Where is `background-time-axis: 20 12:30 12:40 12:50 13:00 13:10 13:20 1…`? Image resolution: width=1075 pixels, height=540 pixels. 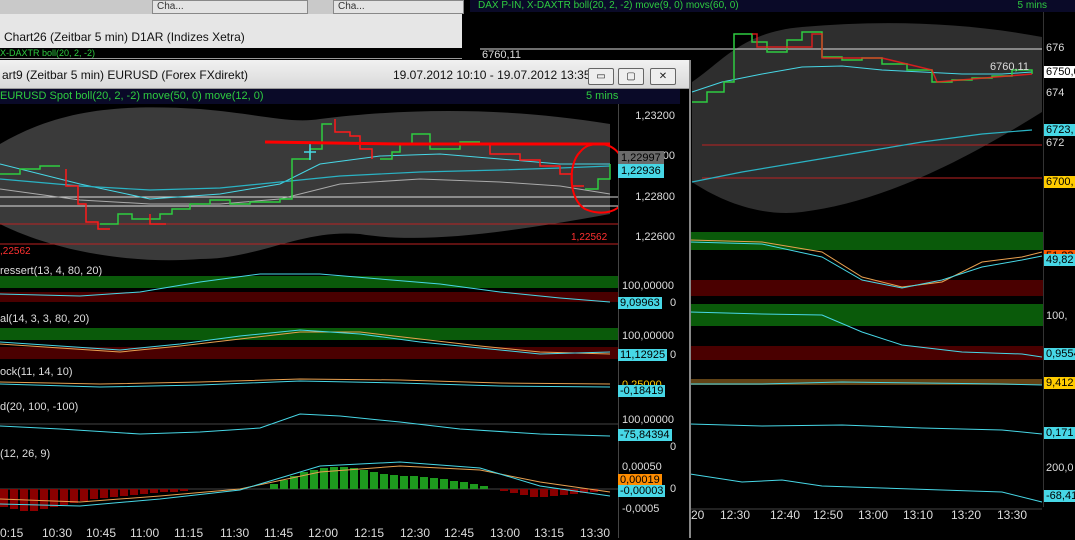 background-time-axis: 20 12:30 12:40 12:50 13:00 13:10 13:20 1… is located at coordinates (867, 517).